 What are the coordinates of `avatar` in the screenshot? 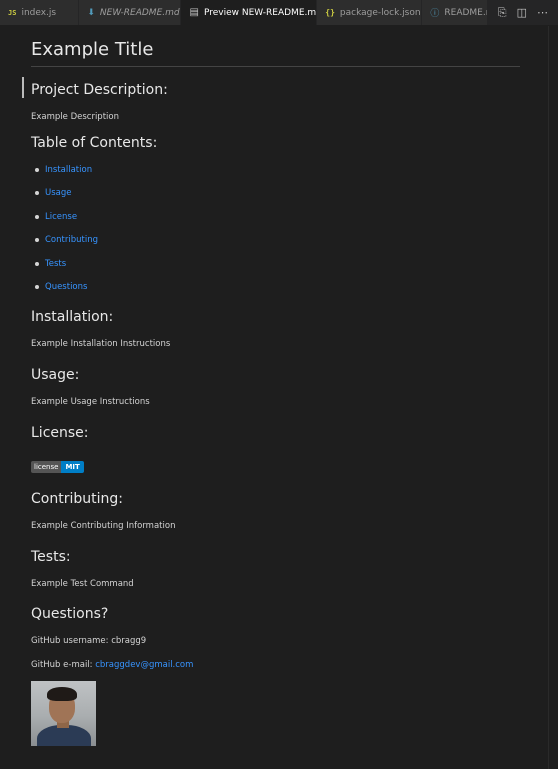 It's located at (63, 713).